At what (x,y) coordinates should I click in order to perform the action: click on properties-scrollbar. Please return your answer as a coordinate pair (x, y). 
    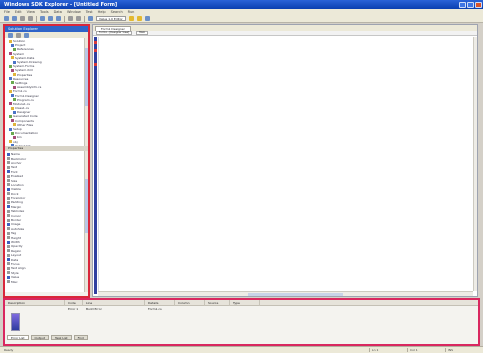
    Looking at the image, I should click on (86, 221).